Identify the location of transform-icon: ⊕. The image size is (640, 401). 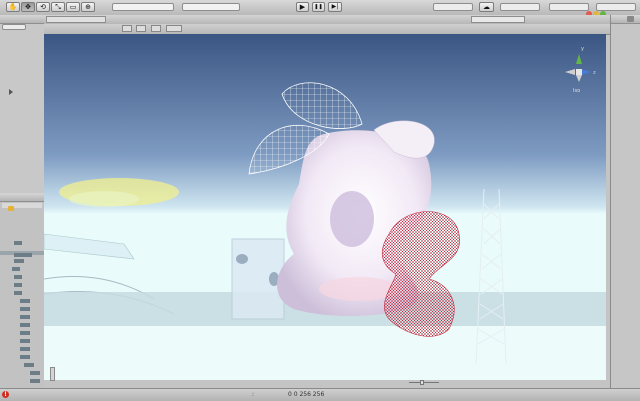
(88, 6).